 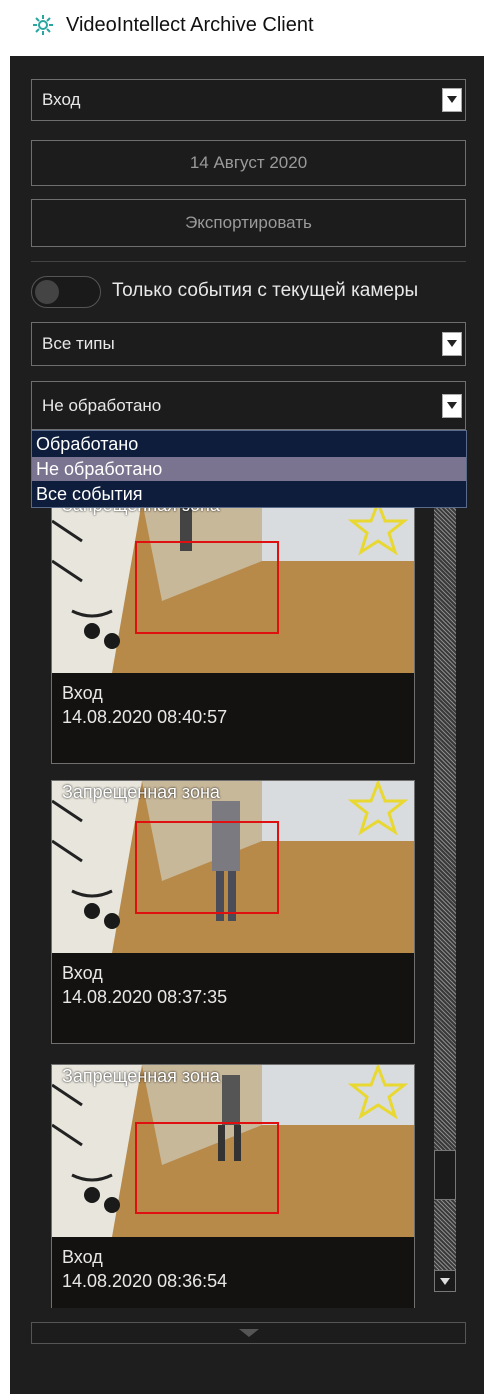 I want to click on event-type-value: Все типы, so click(x=78, y=343).